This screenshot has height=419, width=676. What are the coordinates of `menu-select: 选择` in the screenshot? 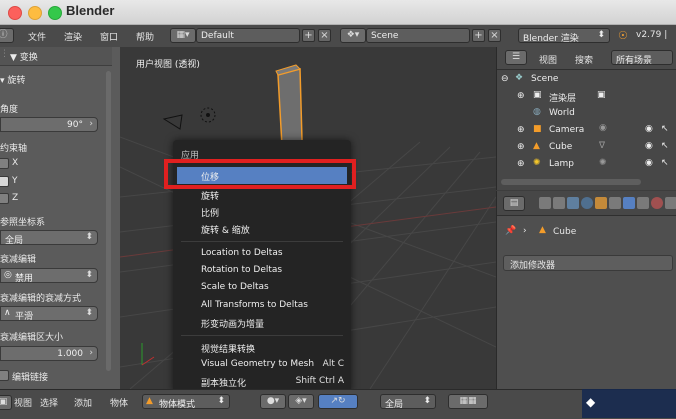 It's located at (49, 402).